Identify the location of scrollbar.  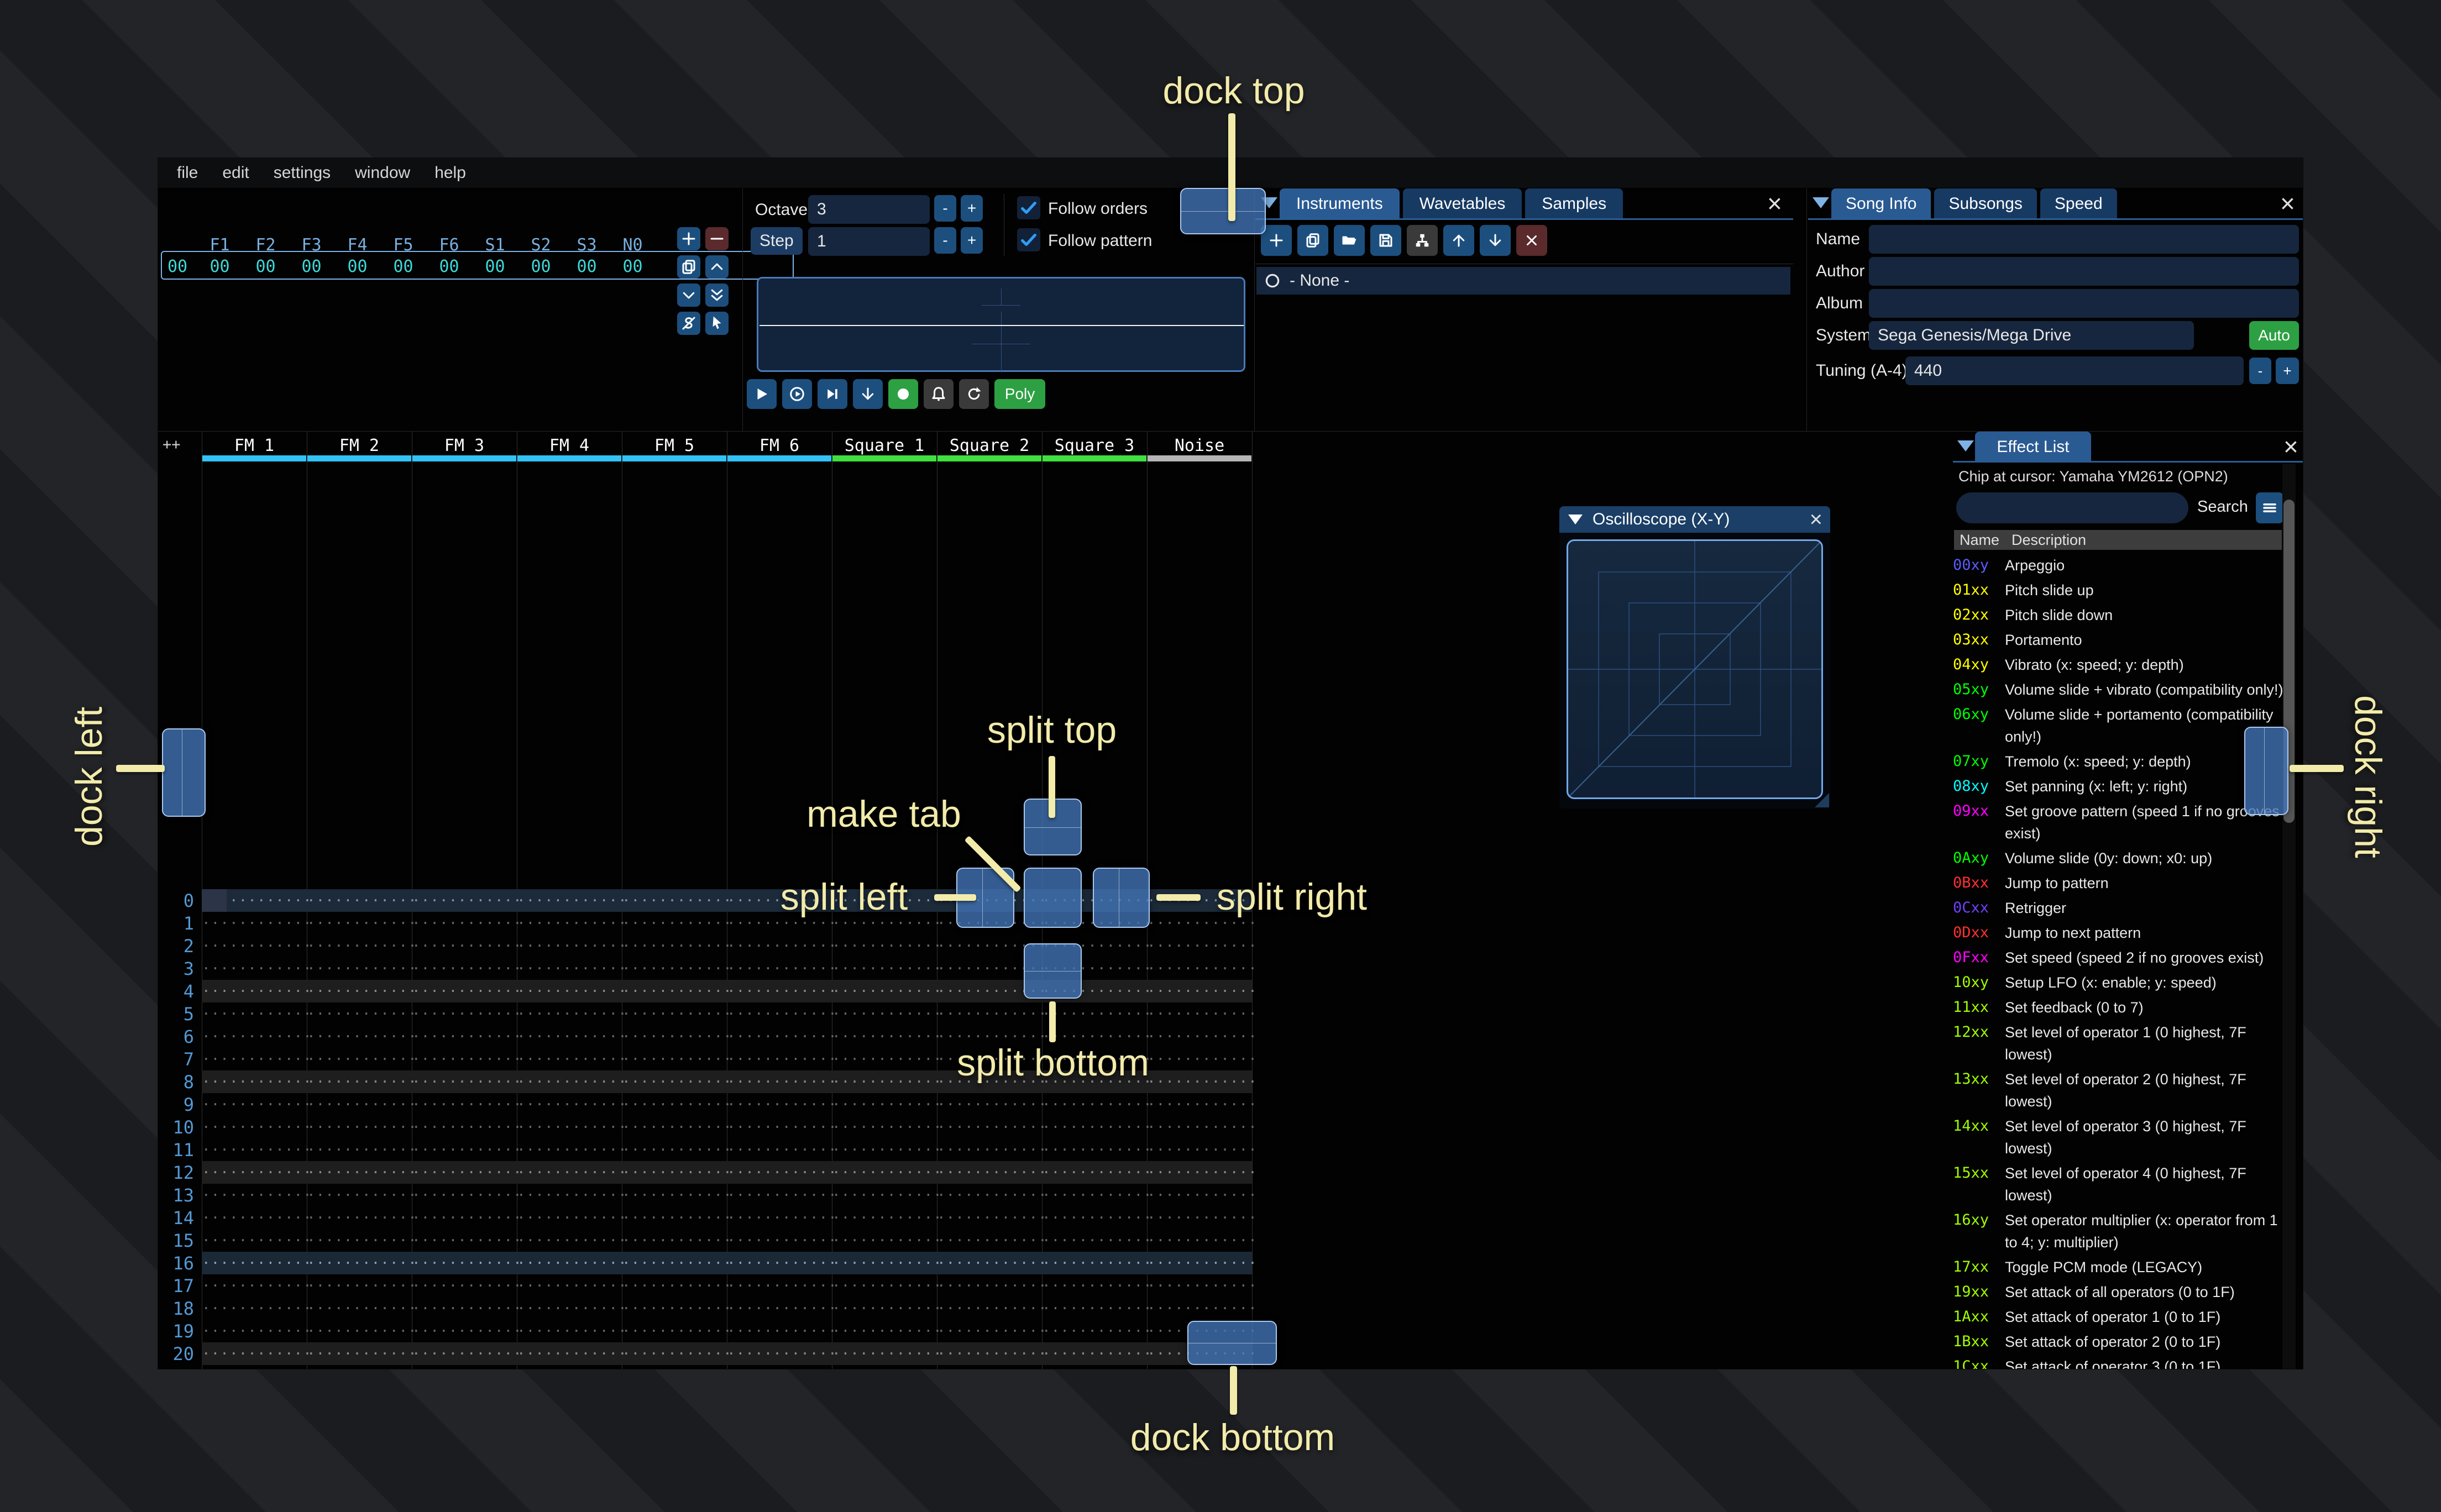
(2289, 916).